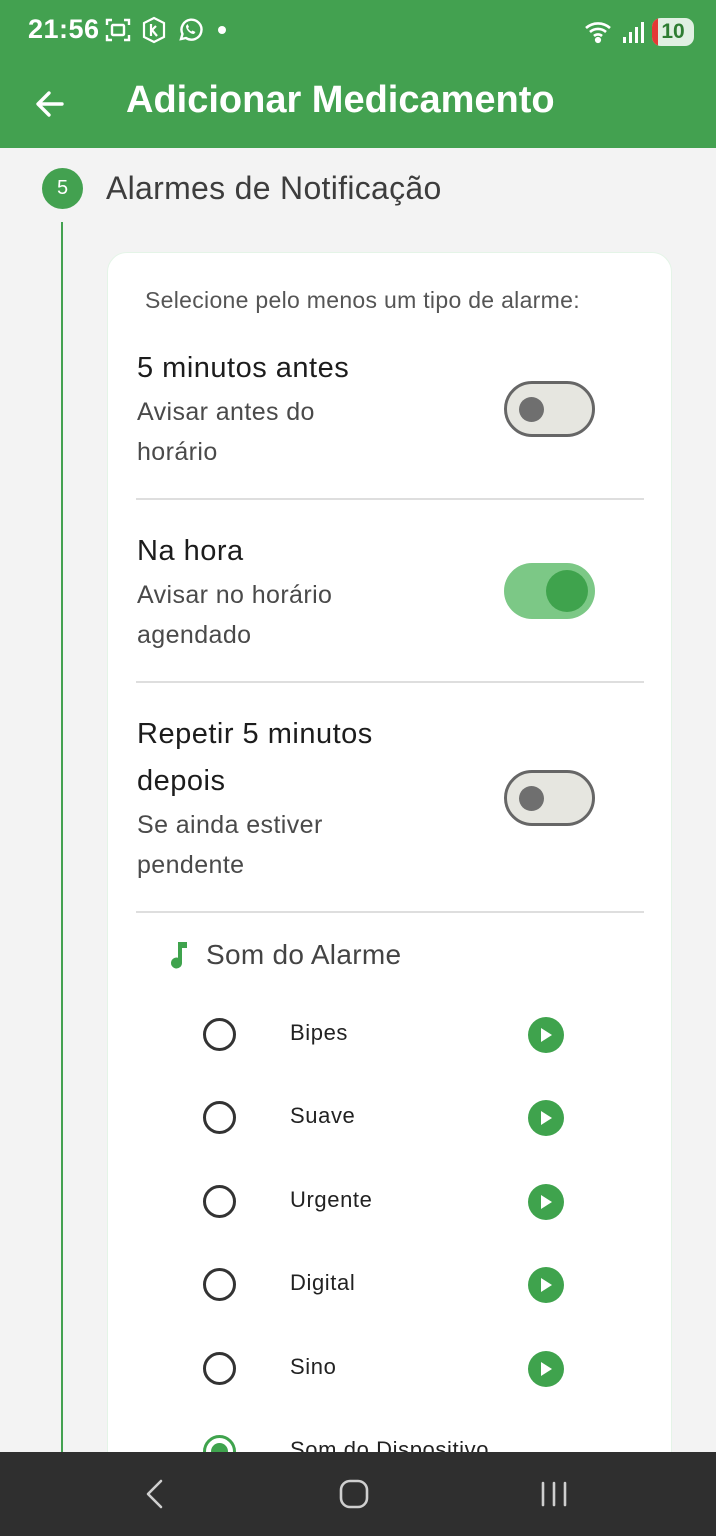 Image resolution: width=716 pixels, height=1536 pixels. Describe the element at coordinates (64, 29) in the screenshot. I see `status-time: 21:56` at that location.